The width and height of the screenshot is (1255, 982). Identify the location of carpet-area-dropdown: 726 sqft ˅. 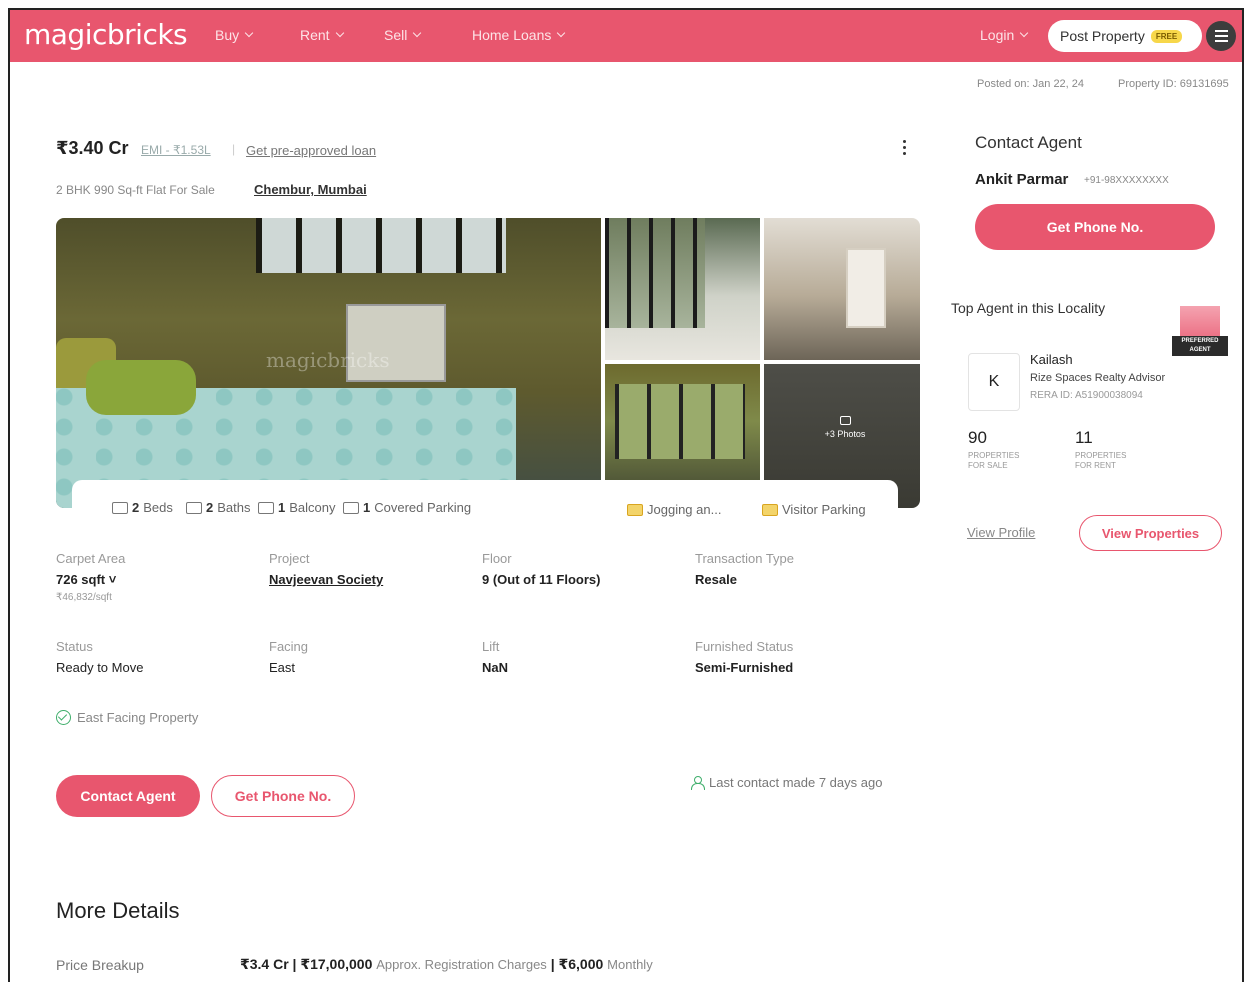
(90, 579).